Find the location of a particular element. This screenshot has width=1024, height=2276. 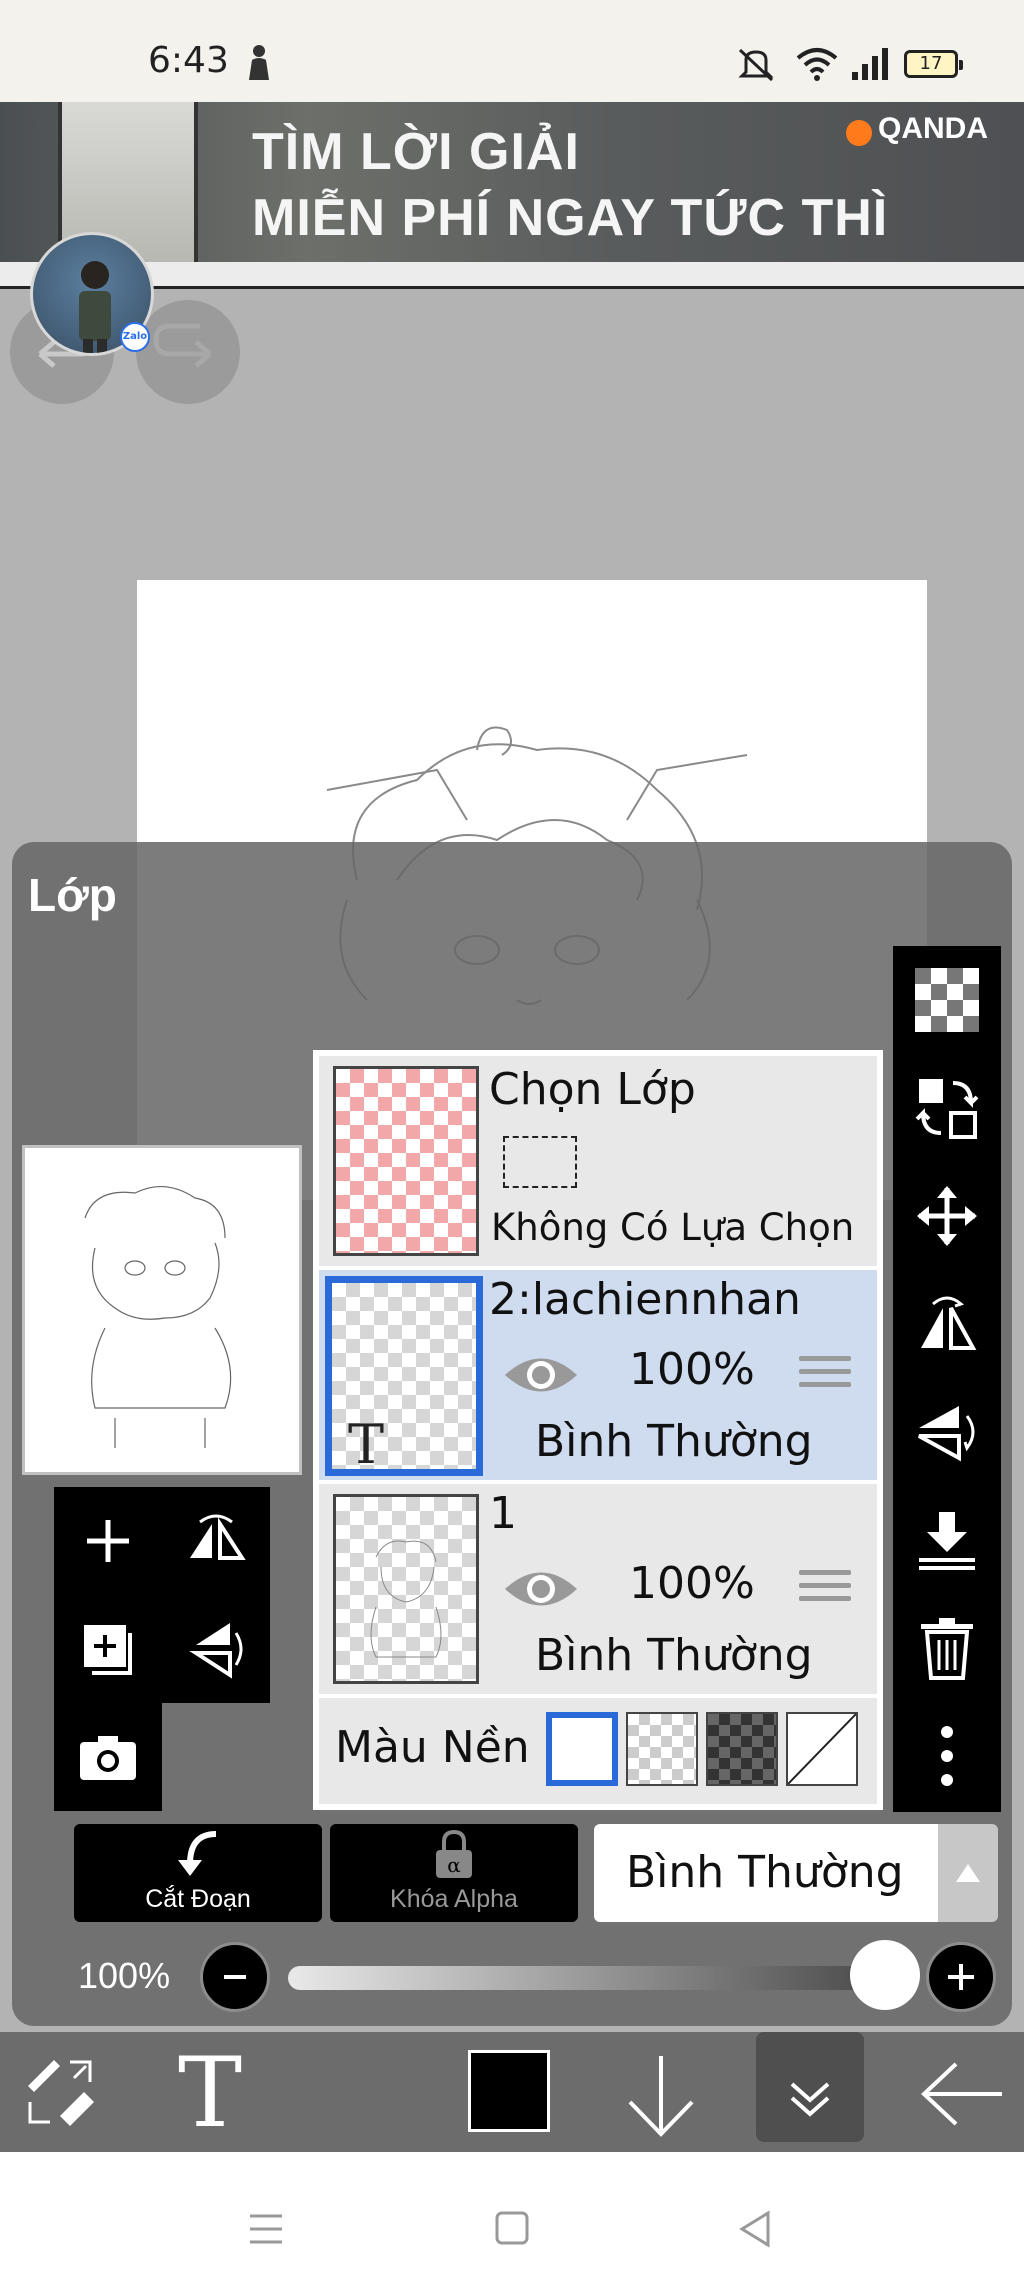

move-layer-button is located at coordinates (947, 1108).